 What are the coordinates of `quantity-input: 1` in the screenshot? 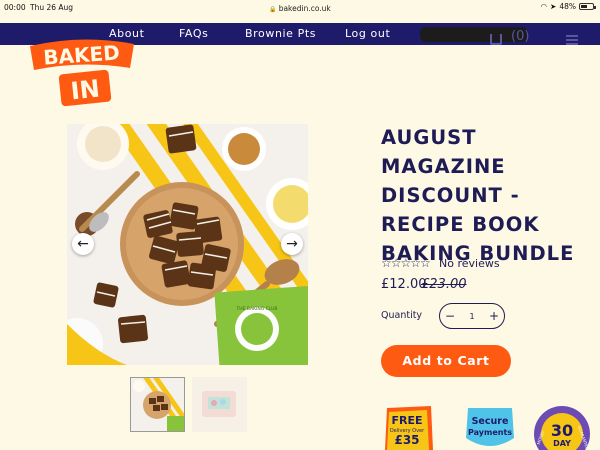 It's located at (471, 316).